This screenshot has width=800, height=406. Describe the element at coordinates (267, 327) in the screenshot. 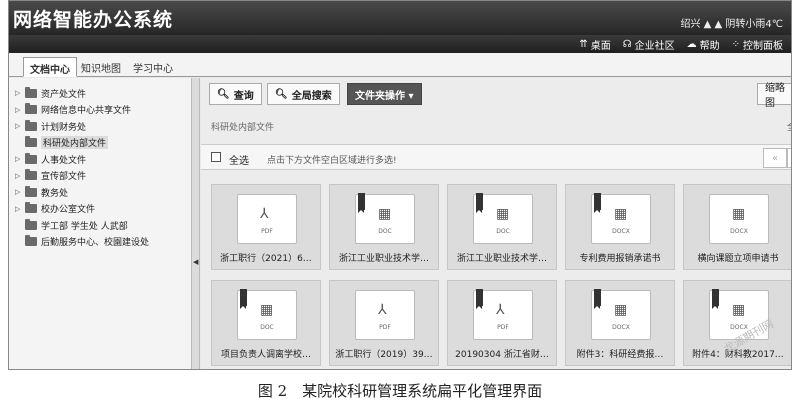

I see `file-type-label: DOC` at that location.